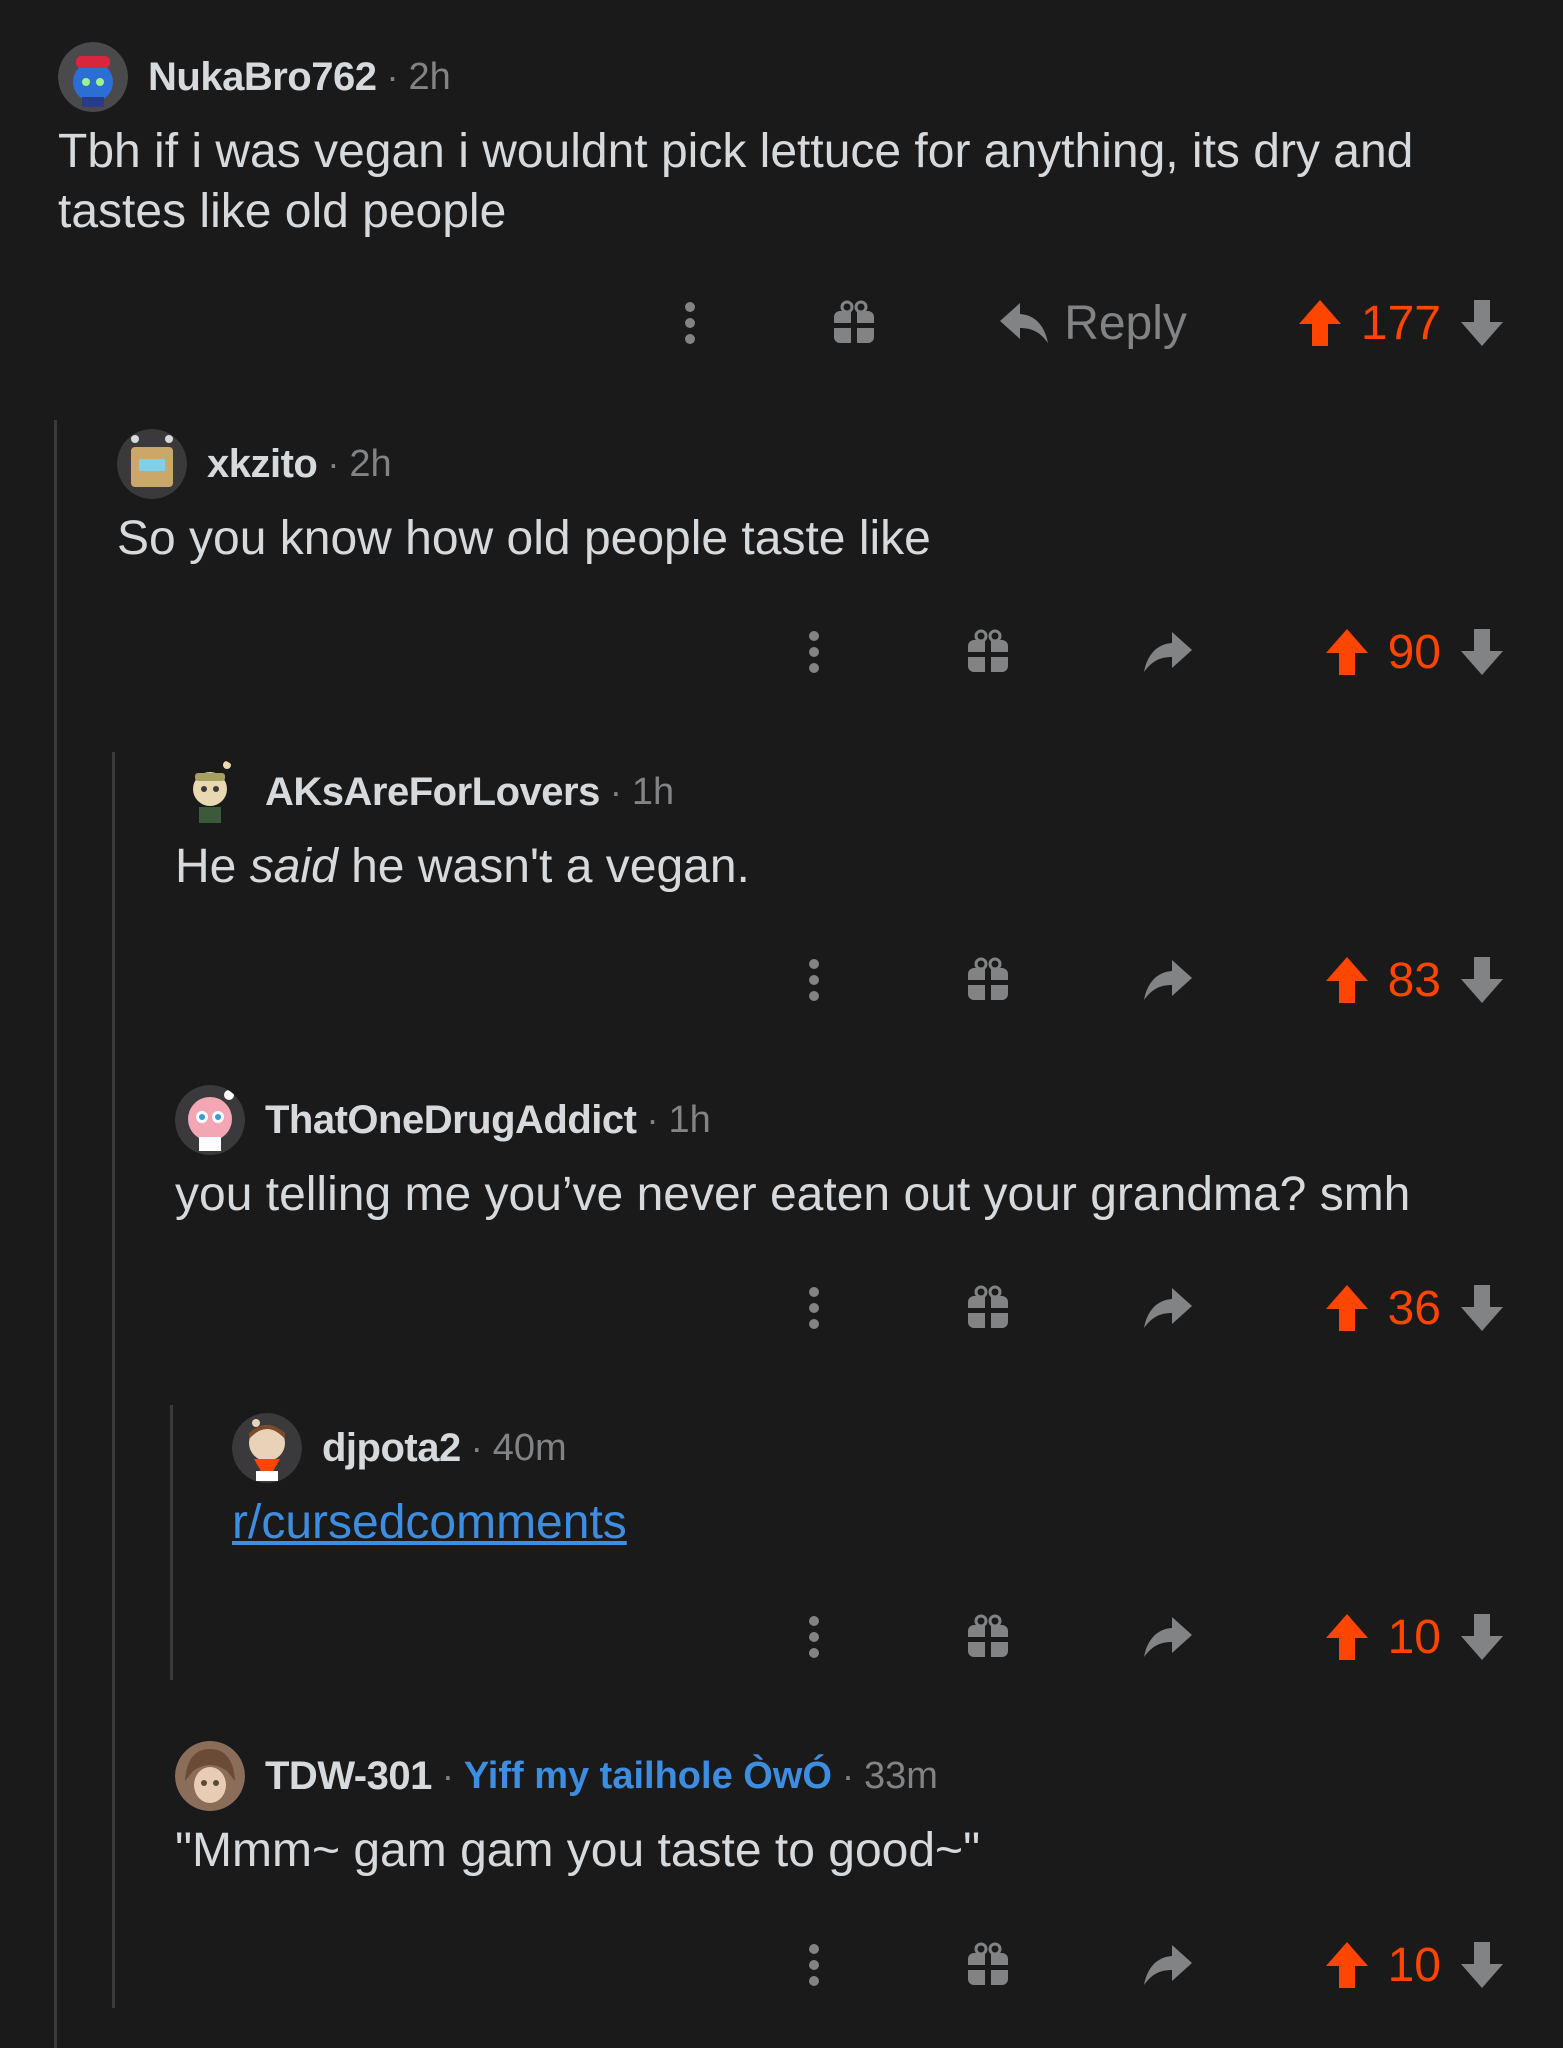 The image size is (1563, 2048). I want to click on avatar-photo, so click(210, 1776).